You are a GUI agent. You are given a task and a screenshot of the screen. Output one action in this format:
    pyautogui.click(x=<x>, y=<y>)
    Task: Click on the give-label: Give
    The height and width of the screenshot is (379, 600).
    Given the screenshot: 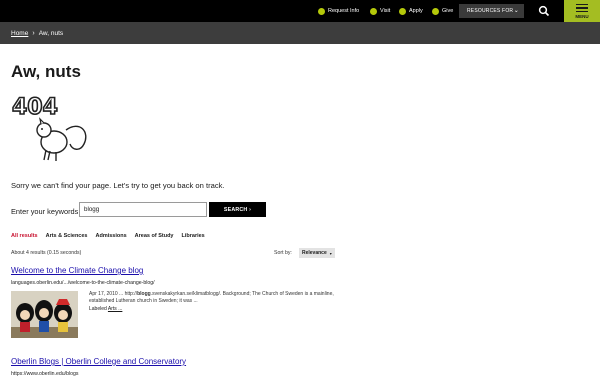 What is the action you would take?
    pyautogui.click(x=448, y=11)
    